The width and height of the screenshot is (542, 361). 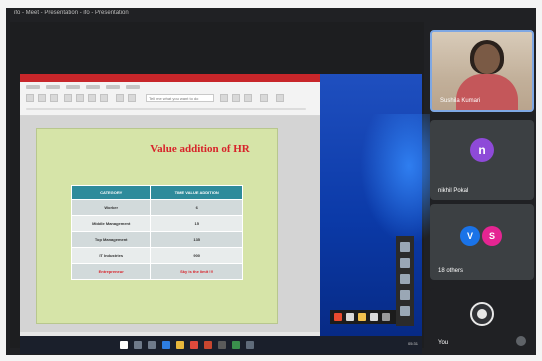 I want to click on find-icon, so click(x=264, y=98).